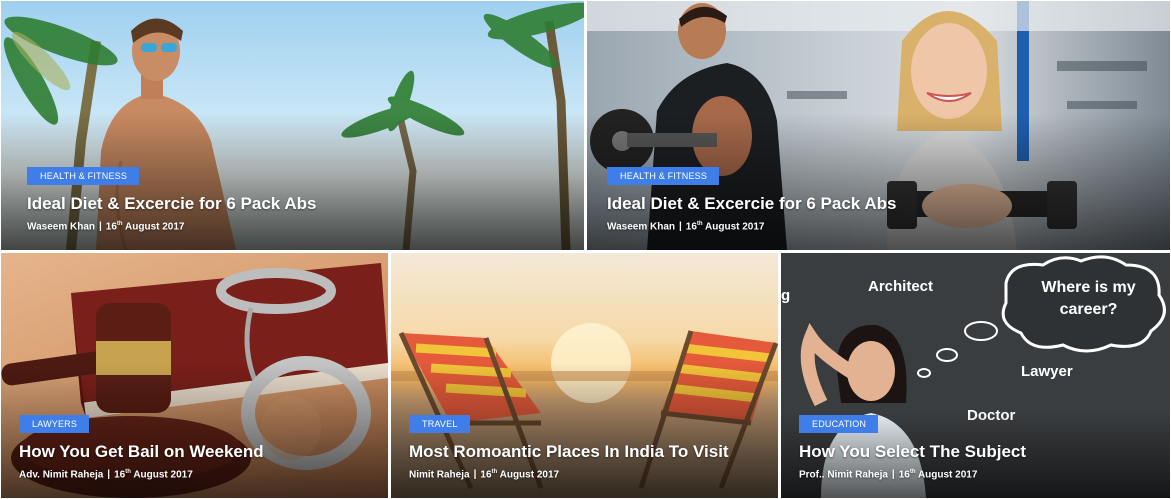 The height and width of the screenshot is (499, 1171). What do you see at coordinates (1047, 371) in the screenshot?
I see `chalk-word-lawyer: Lawyer` at bounding box center [1047, 371].